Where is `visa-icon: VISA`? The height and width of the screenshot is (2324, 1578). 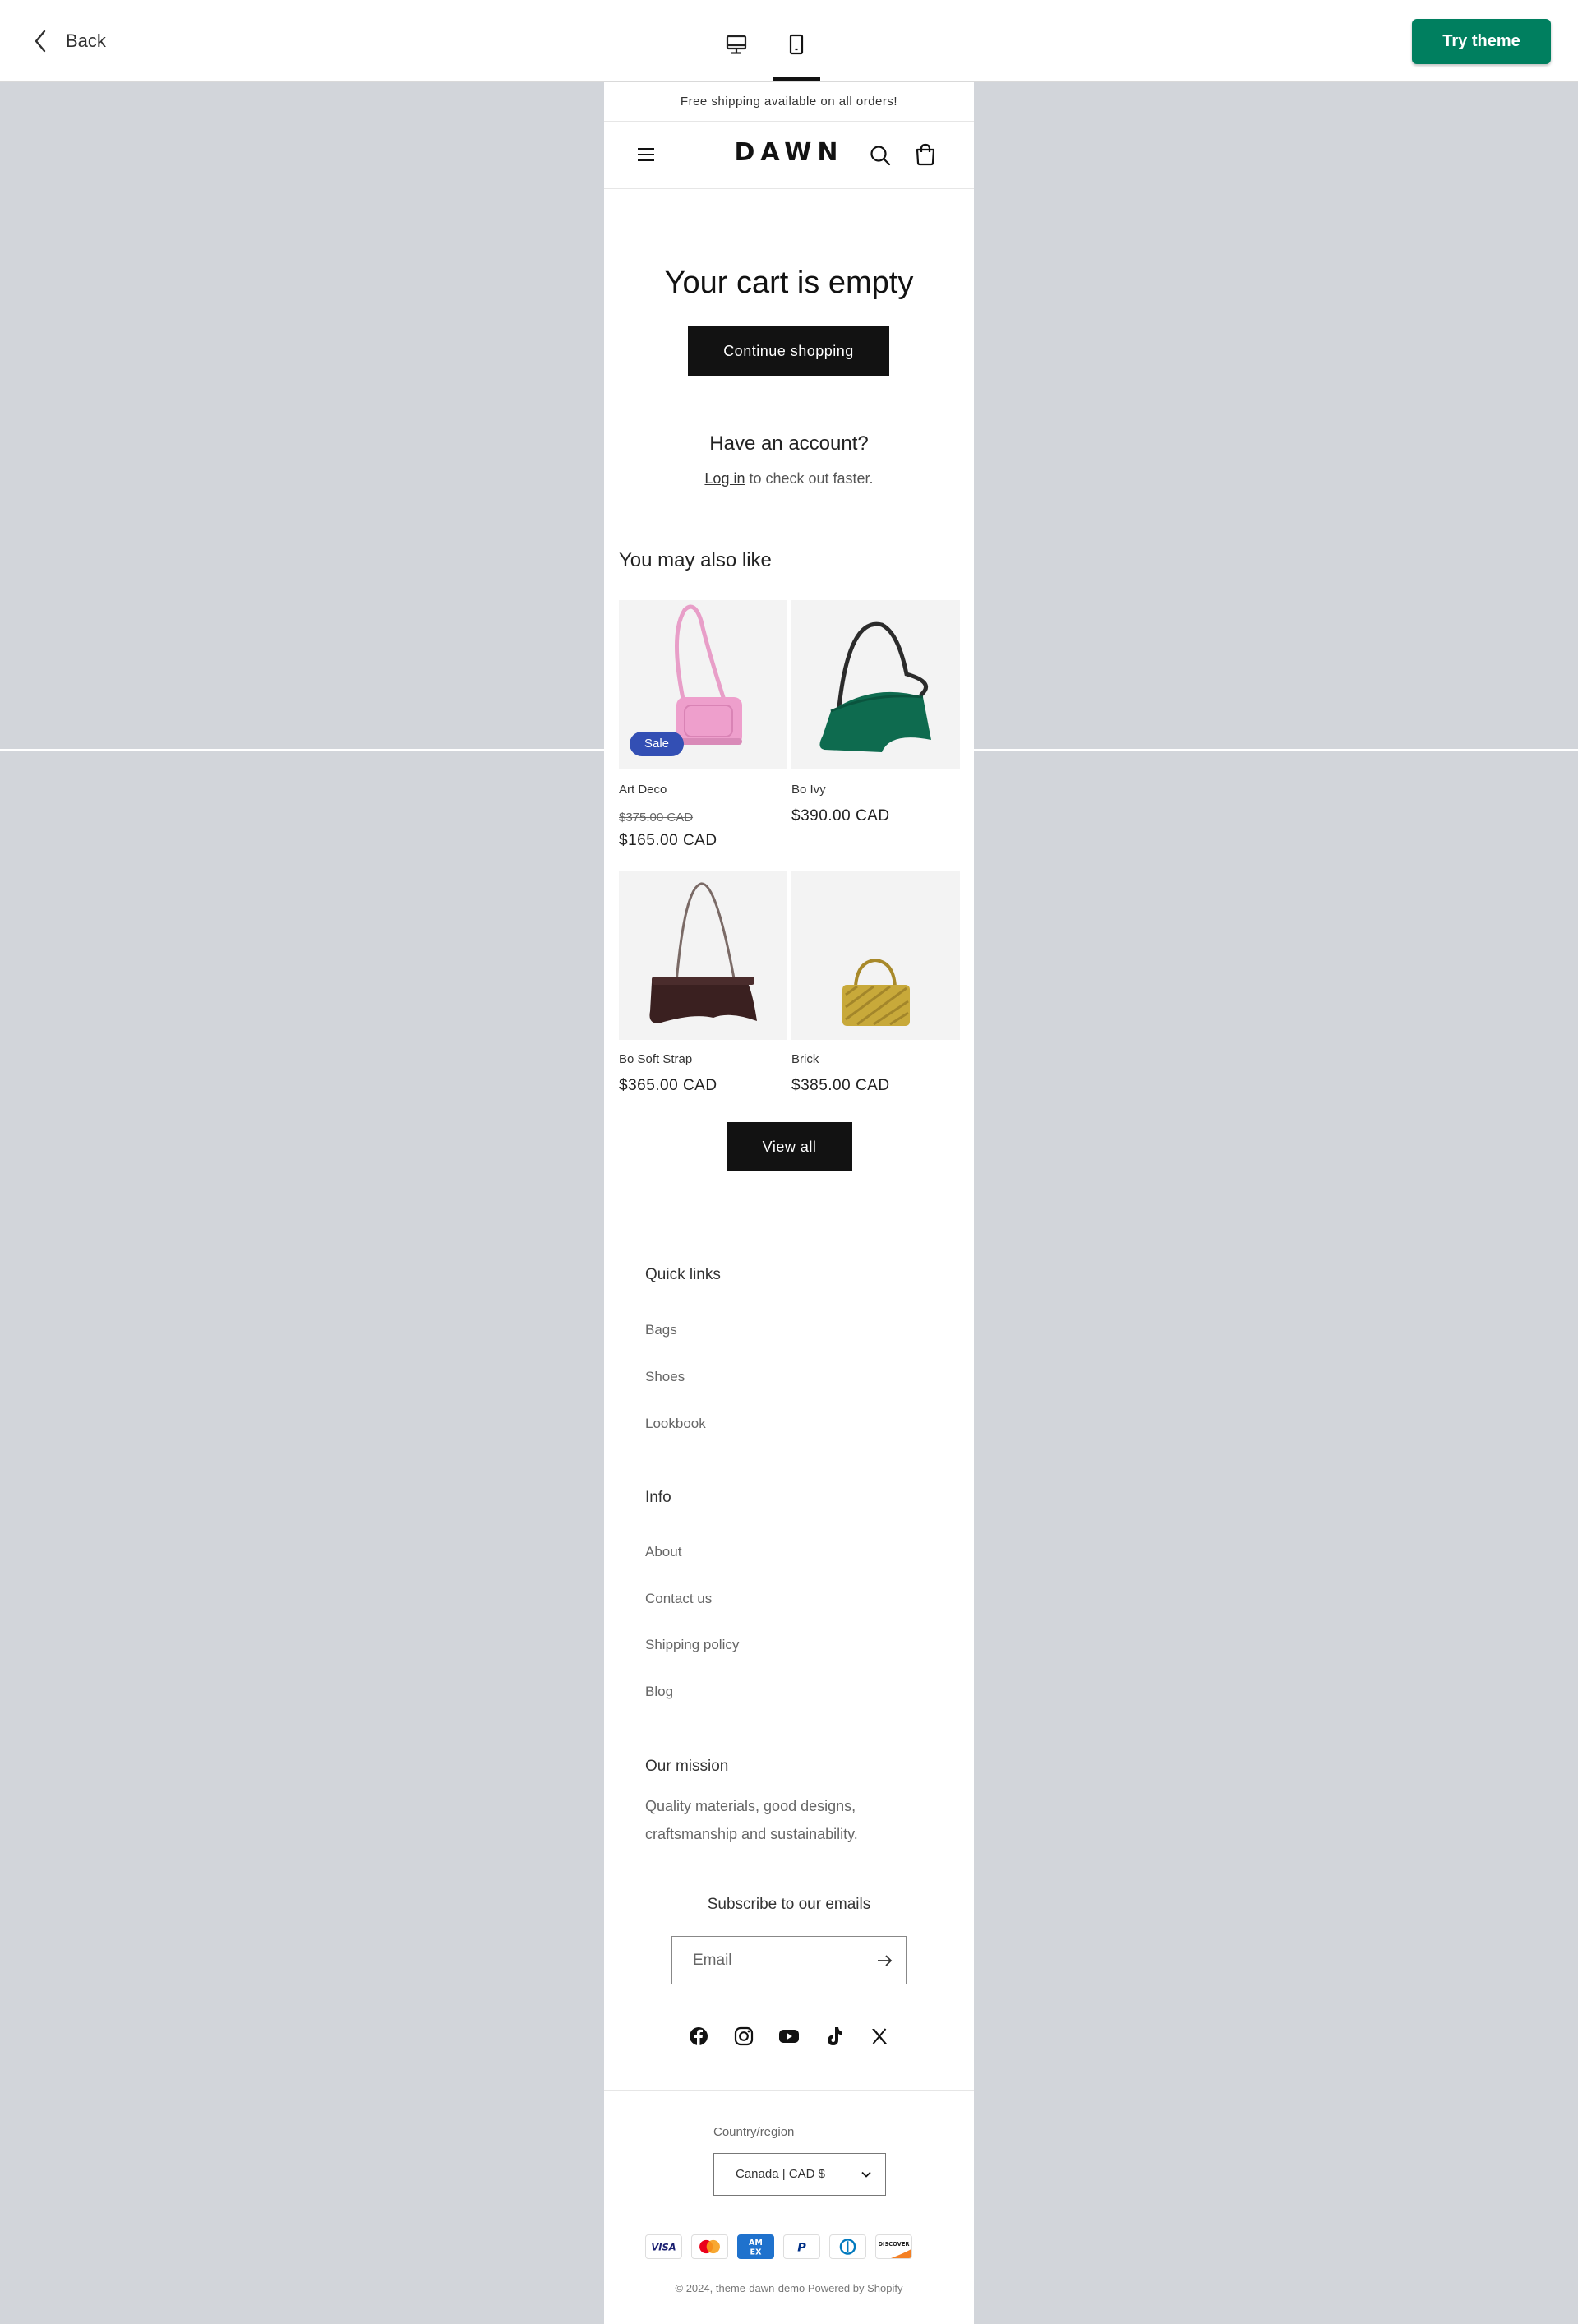
visa-icon: VISA is located at coordinates (663, 2246).